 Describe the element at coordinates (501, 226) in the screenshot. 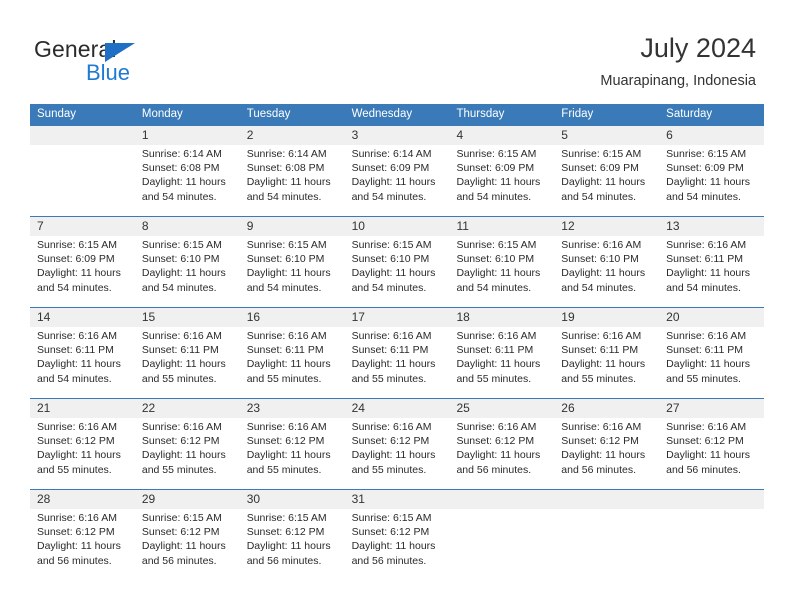

I see `day-number: 11` at that location.